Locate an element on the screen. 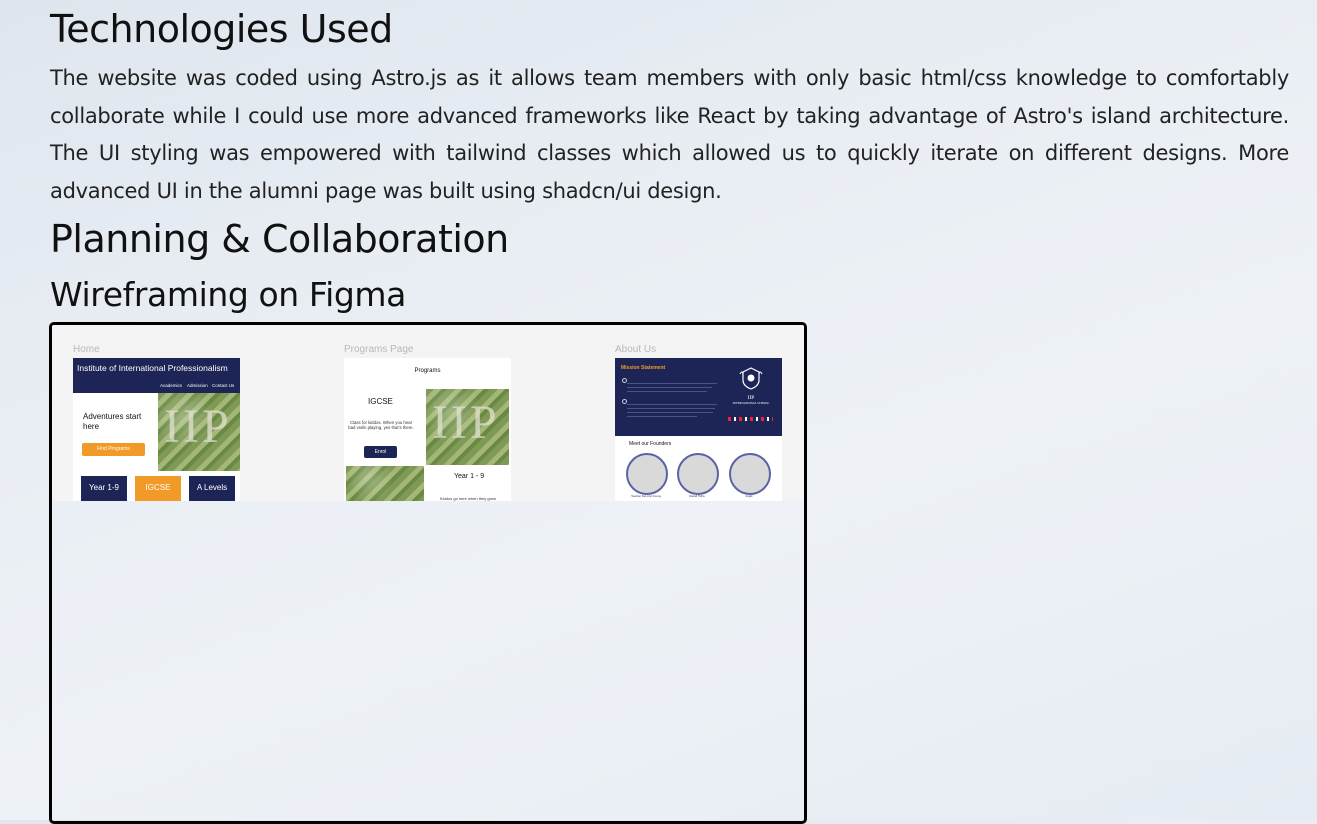  frame-label-about: About Us is located at coordinates (636, 349).